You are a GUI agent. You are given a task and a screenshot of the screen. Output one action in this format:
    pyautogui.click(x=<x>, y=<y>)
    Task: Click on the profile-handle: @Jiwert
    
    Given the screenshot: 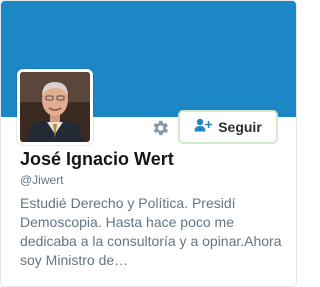 What is the action you would take?
    pyautogui.click(x=42, y=180)
    